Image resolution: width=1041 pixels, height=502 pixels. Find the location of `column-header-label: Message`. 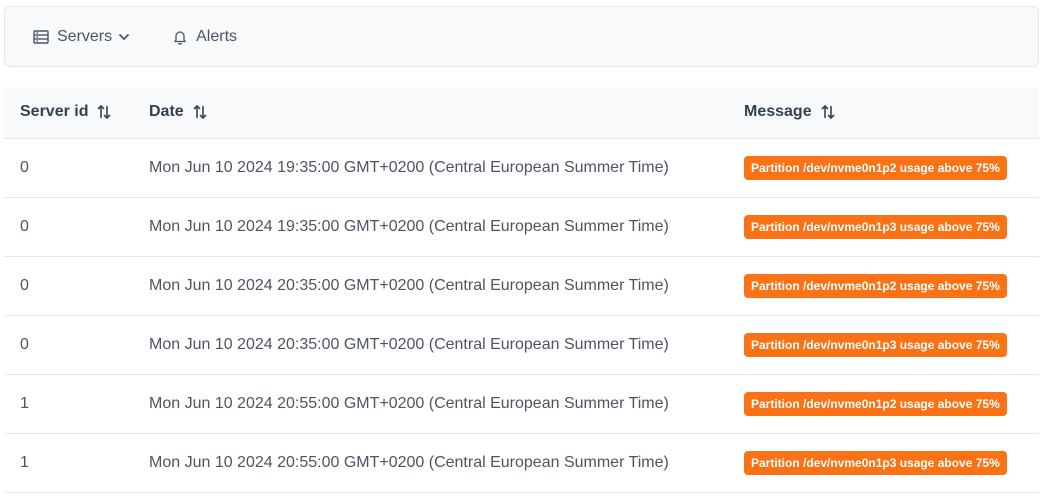

column-header-label: Message is located at coordinates (778, 112).